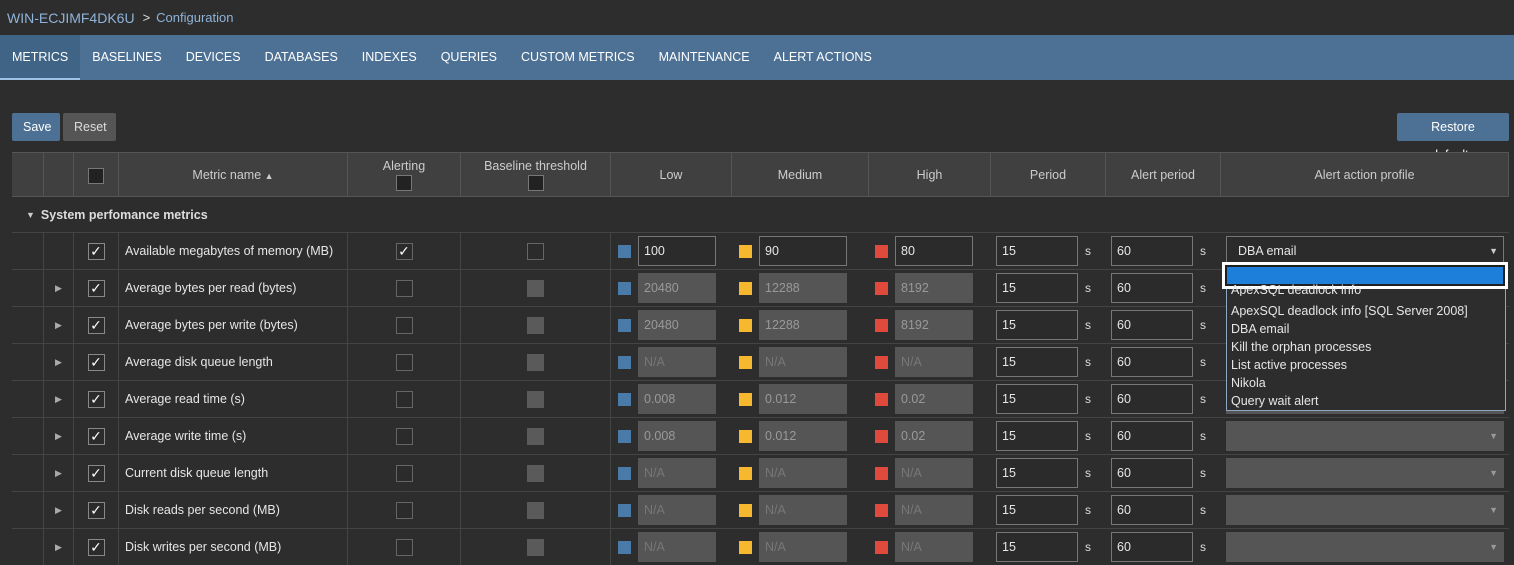  Describe the element at coordinates (934, 251) in the screenshot. I see `high-threshold-input: 80` at that location.